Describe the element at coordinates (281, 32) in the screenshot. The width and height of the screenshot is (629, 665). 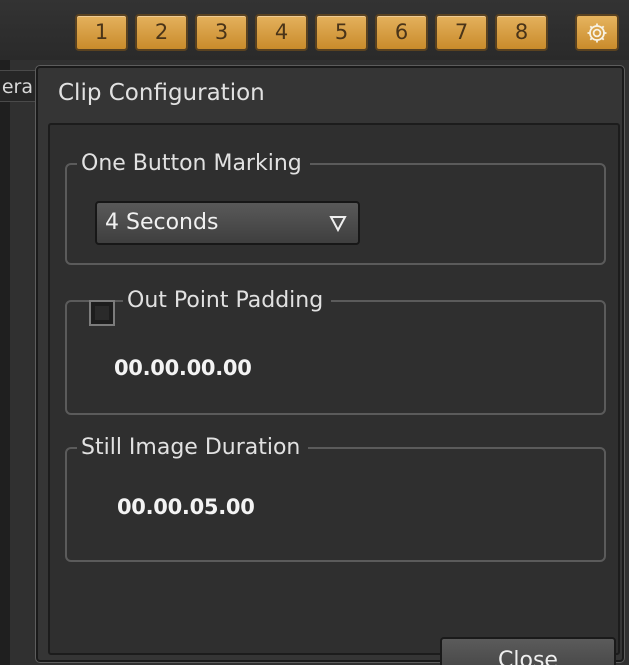
I see `slot-button-4: 4` at that location.